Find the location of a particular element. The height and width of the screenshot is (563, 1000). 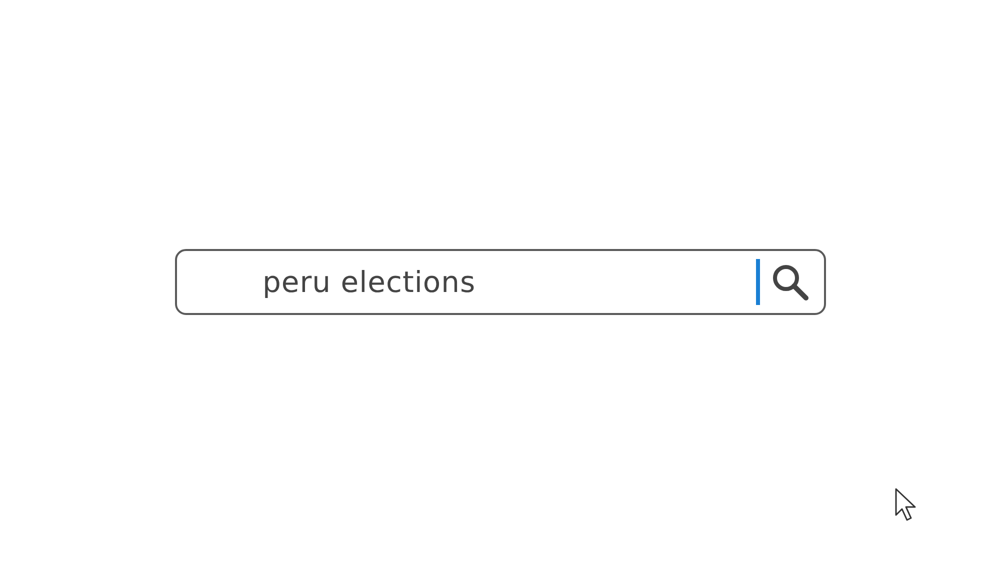

search-field: peru elections is located at coordinates (509, 281).